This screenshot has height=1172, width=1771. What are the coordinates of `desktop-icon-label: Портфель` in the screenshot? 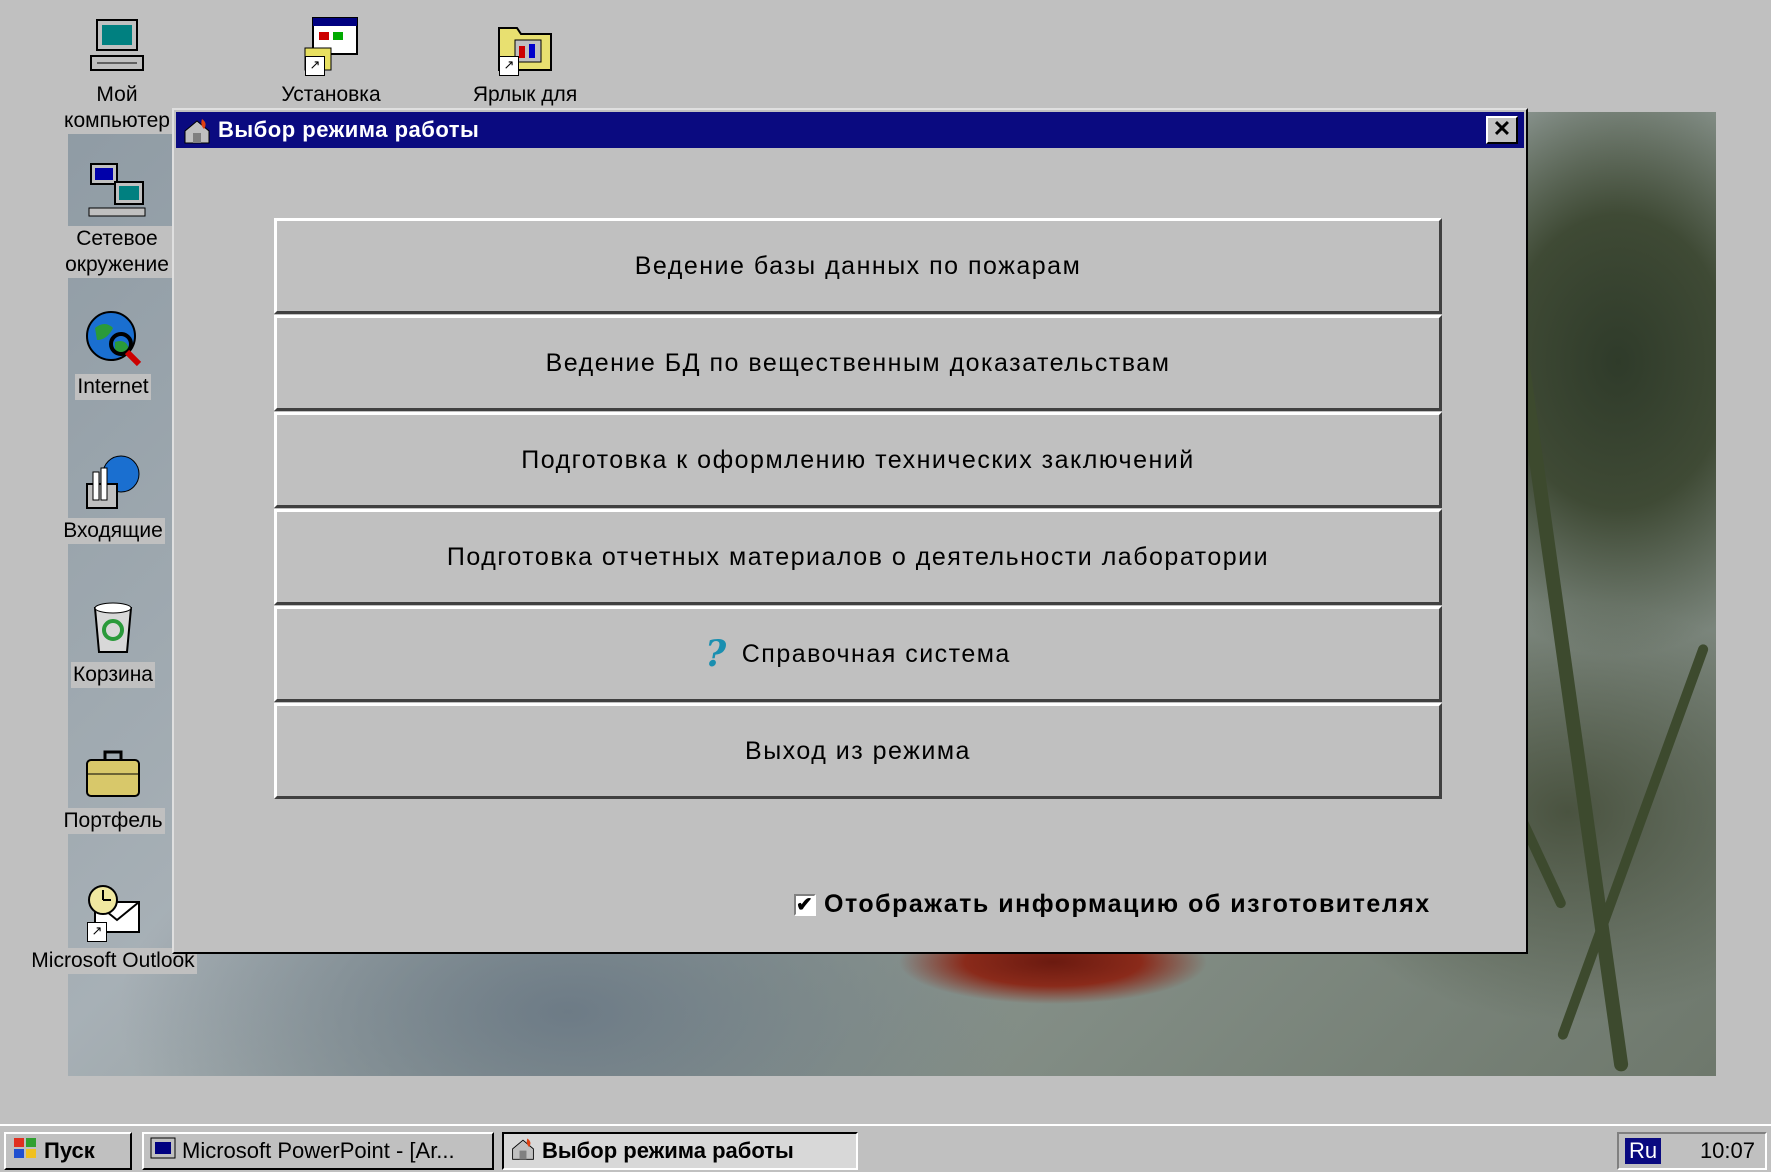 It's located at (113, 821).